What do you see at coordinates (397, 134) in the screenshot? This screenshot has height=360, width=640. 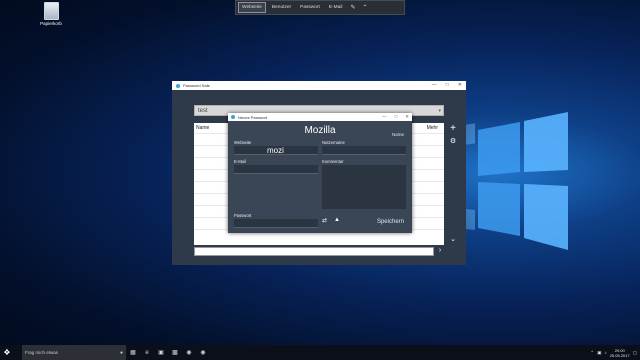 I see `name-label: Name` at bounding box center [397, 134].